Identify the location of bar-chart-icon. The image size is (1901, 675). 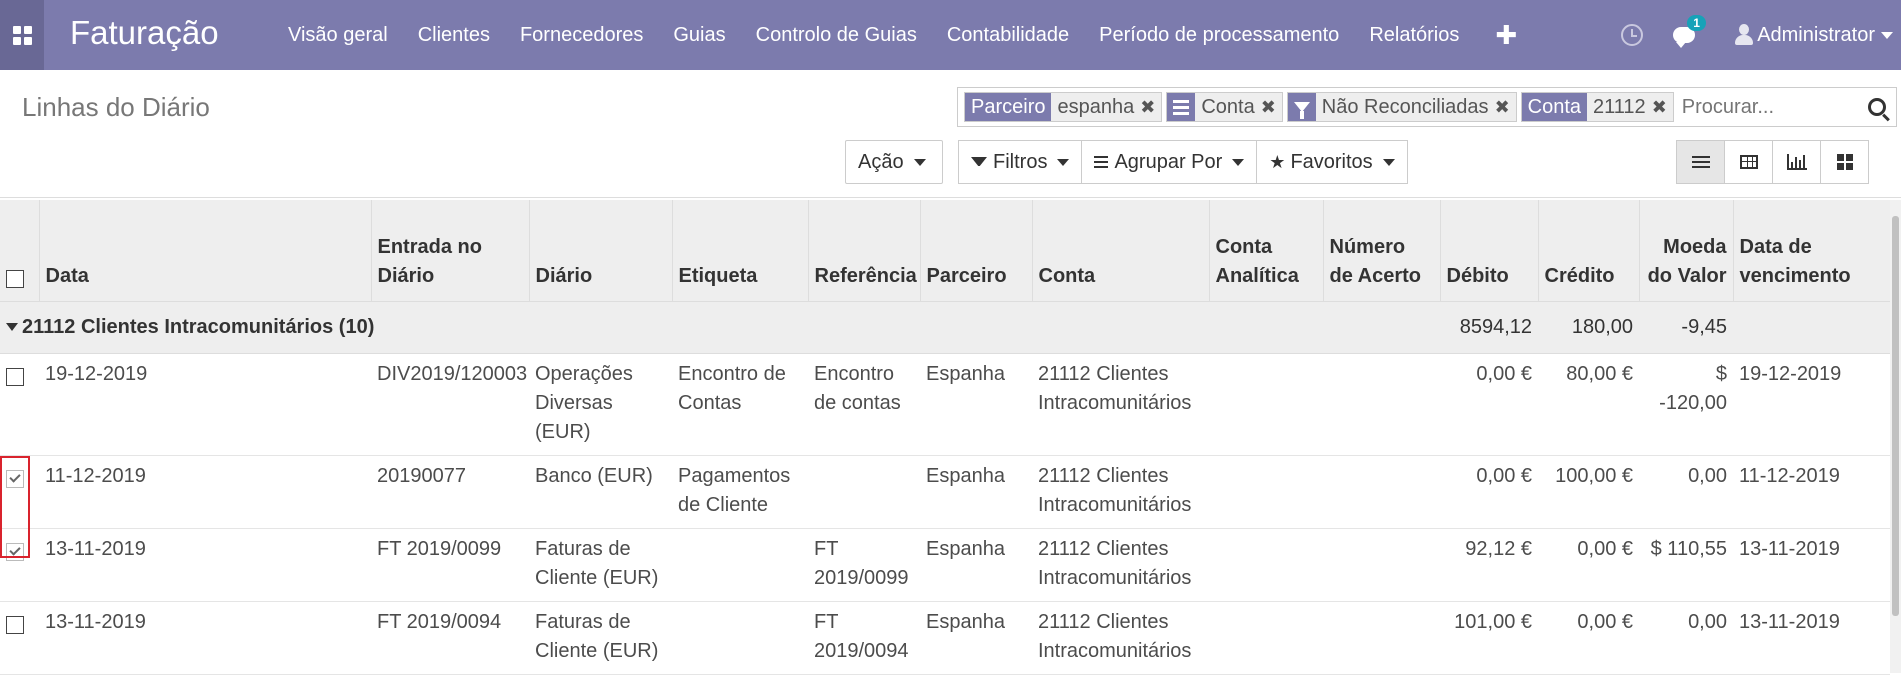
(1796, 162).